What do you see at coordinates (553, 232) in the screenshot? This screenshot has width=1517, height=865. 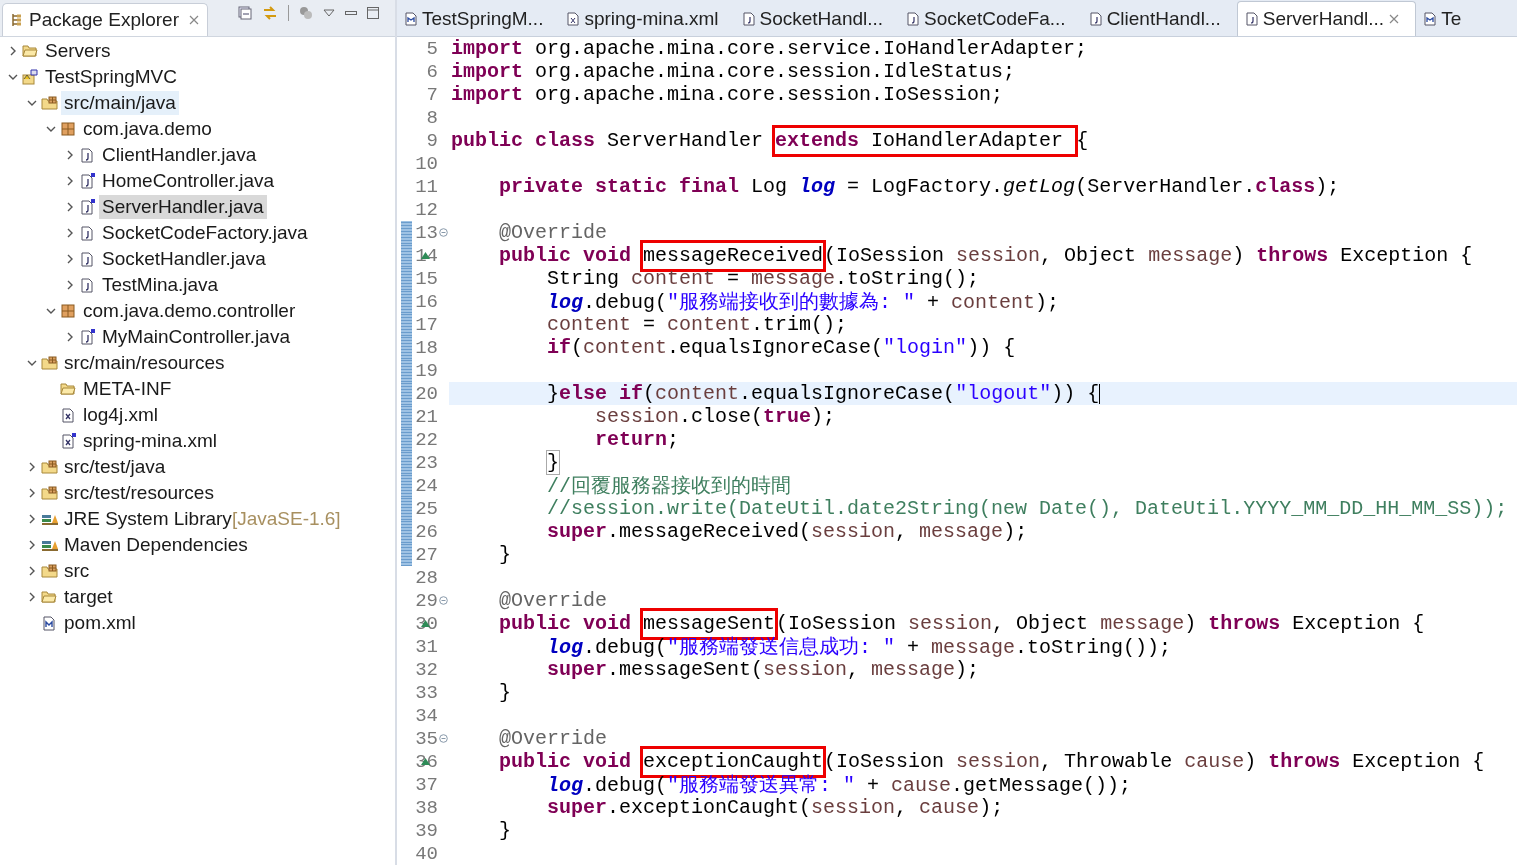 I see `code-annotation: @Override` at bounding box center [553, 232].